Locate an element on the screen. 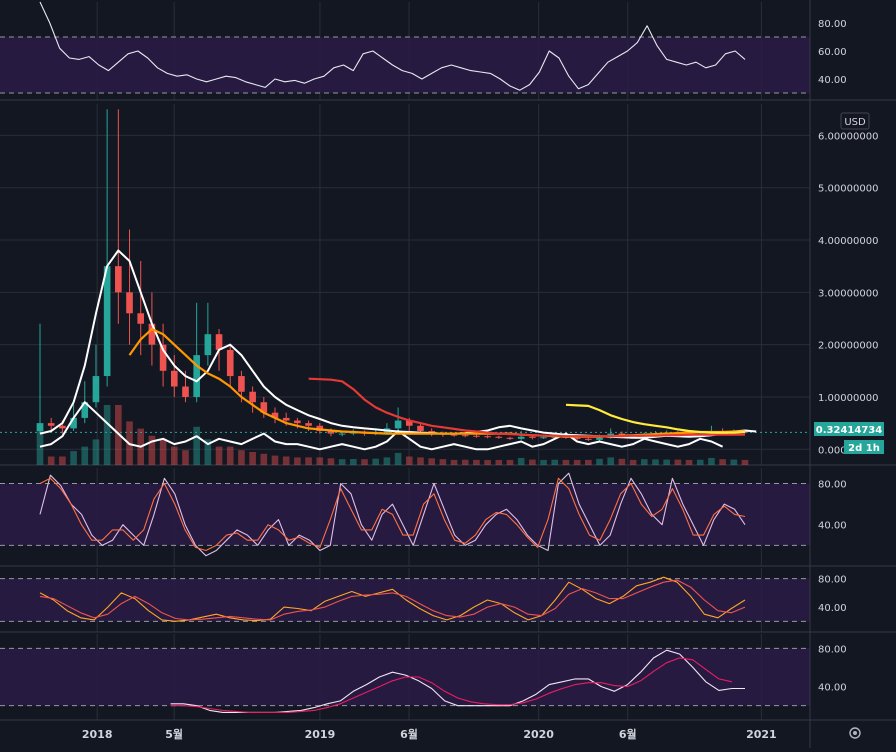 This screenshot has height=752, width=896. macd-oscillator-pane: 80.00 40.00 is located at coordinates (448, 600).